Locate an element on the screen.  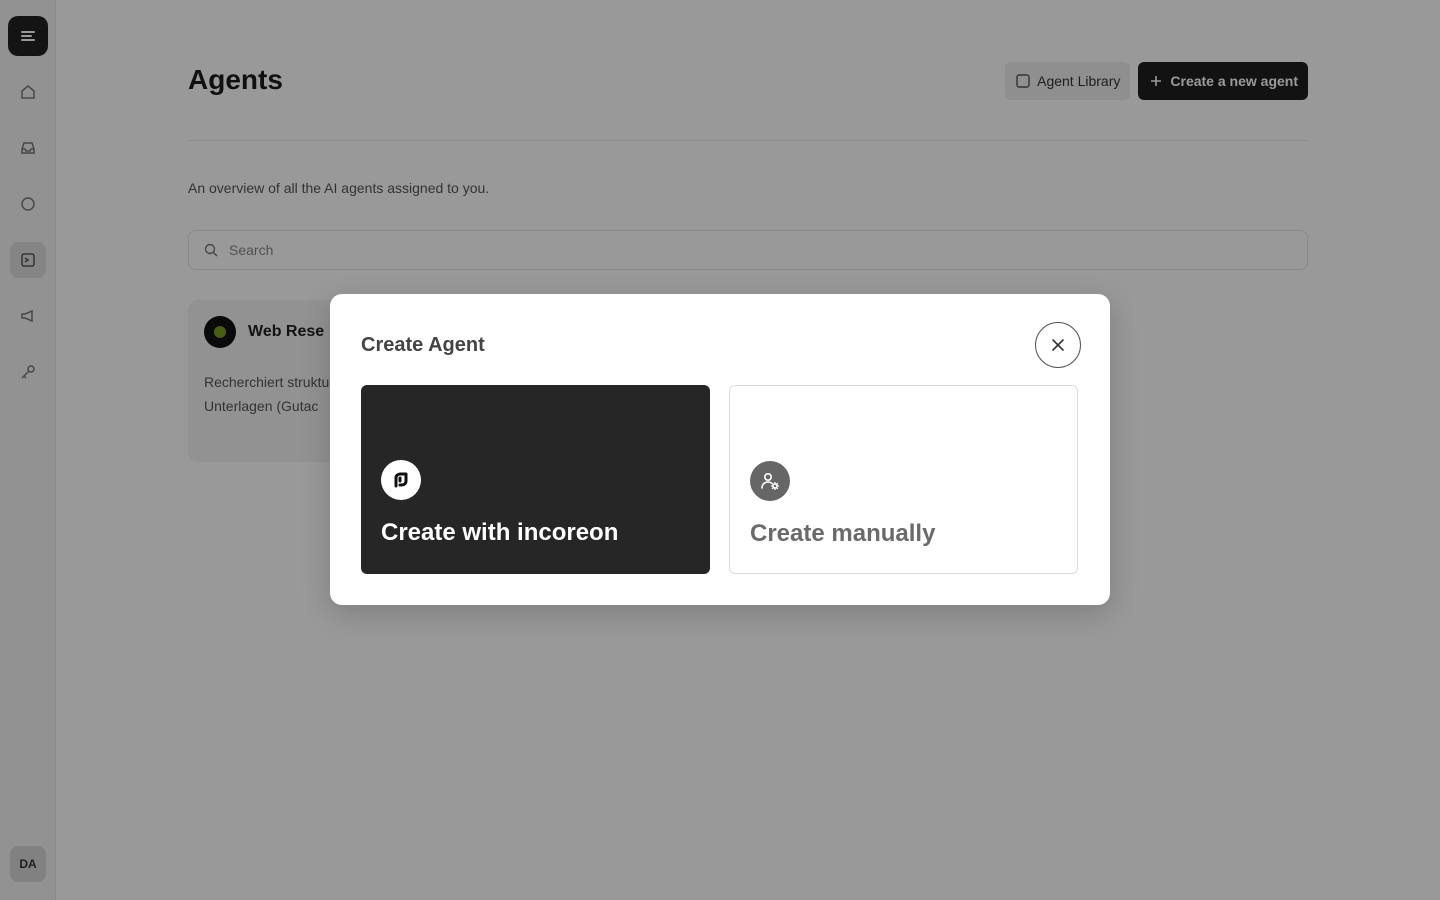
create-with-incoreon-option: Create with incoreon is located at coordinates (535, 479).